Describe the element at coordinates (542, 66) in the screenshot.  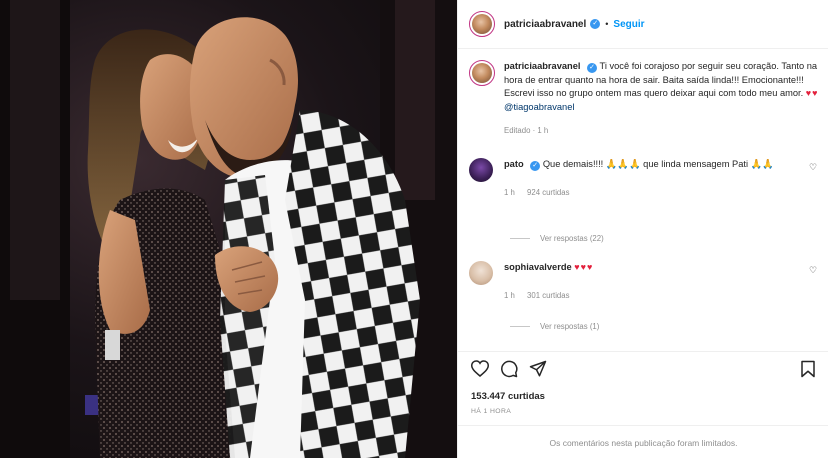
I see `caption-username: patriciaabravanel` at that location.